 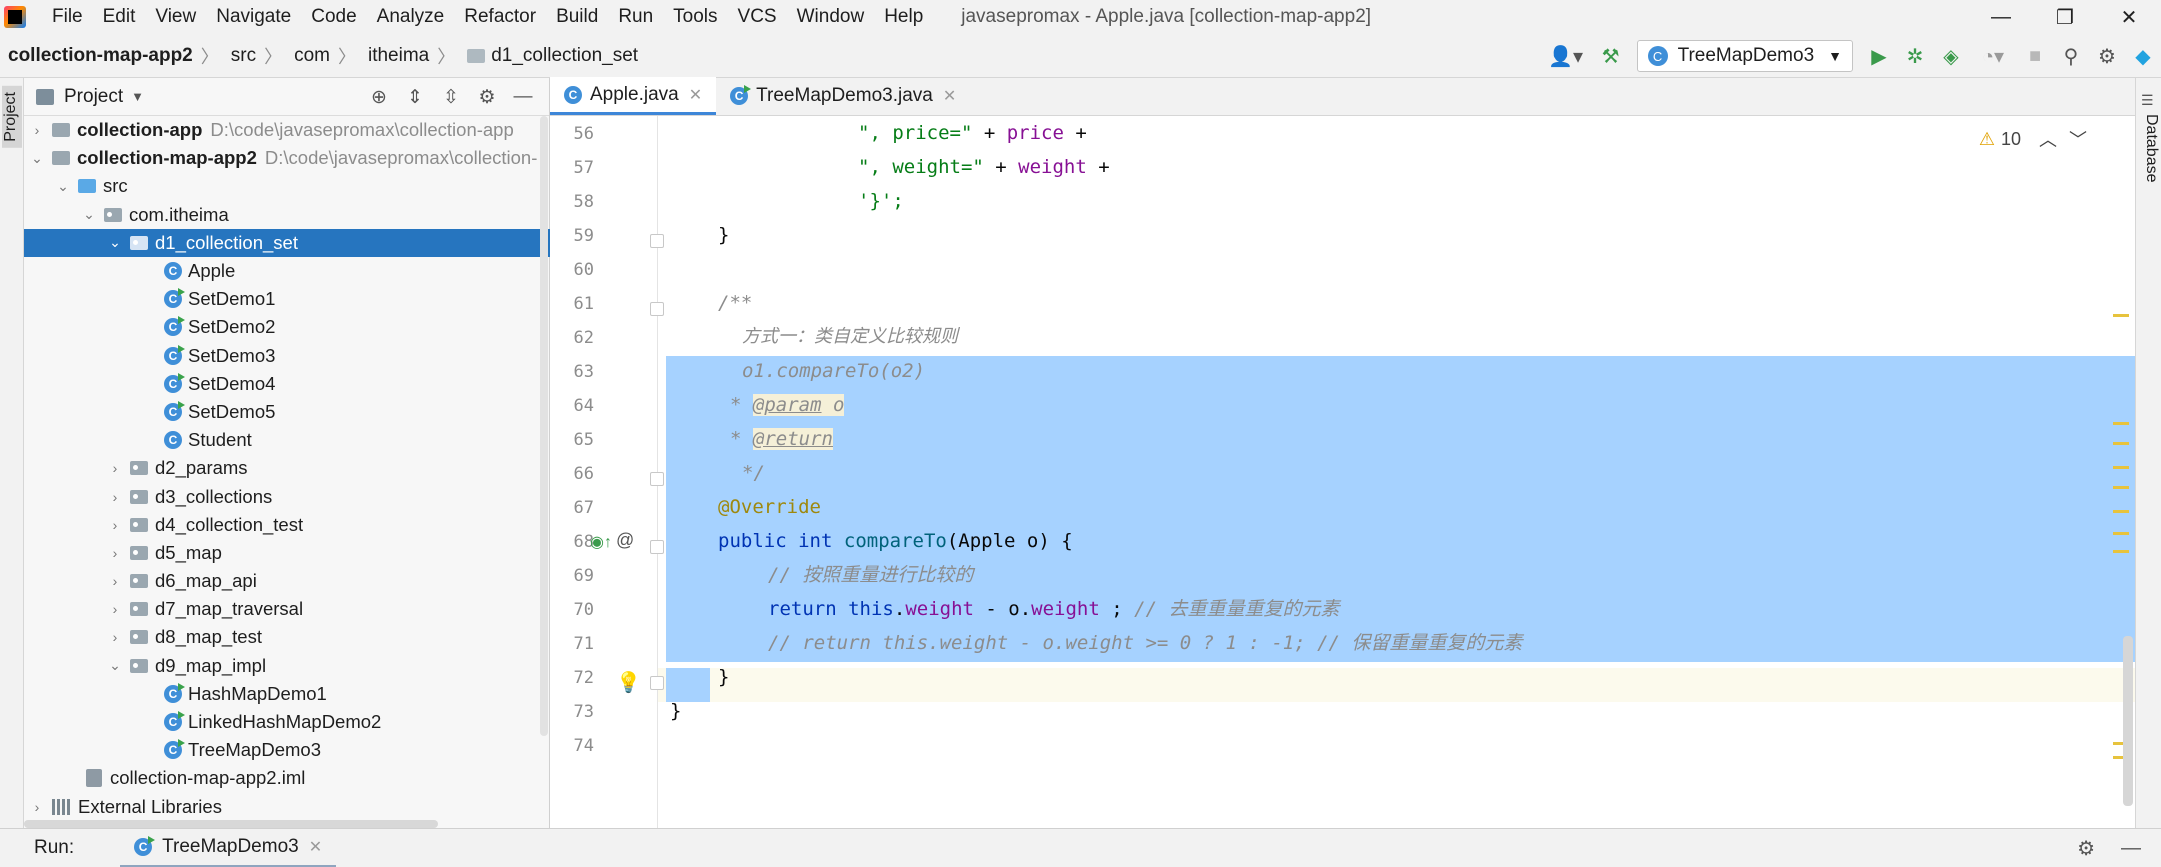 I want to click on tree-item-setdemo2: C SetDemo2, so click(x=287, y=327).